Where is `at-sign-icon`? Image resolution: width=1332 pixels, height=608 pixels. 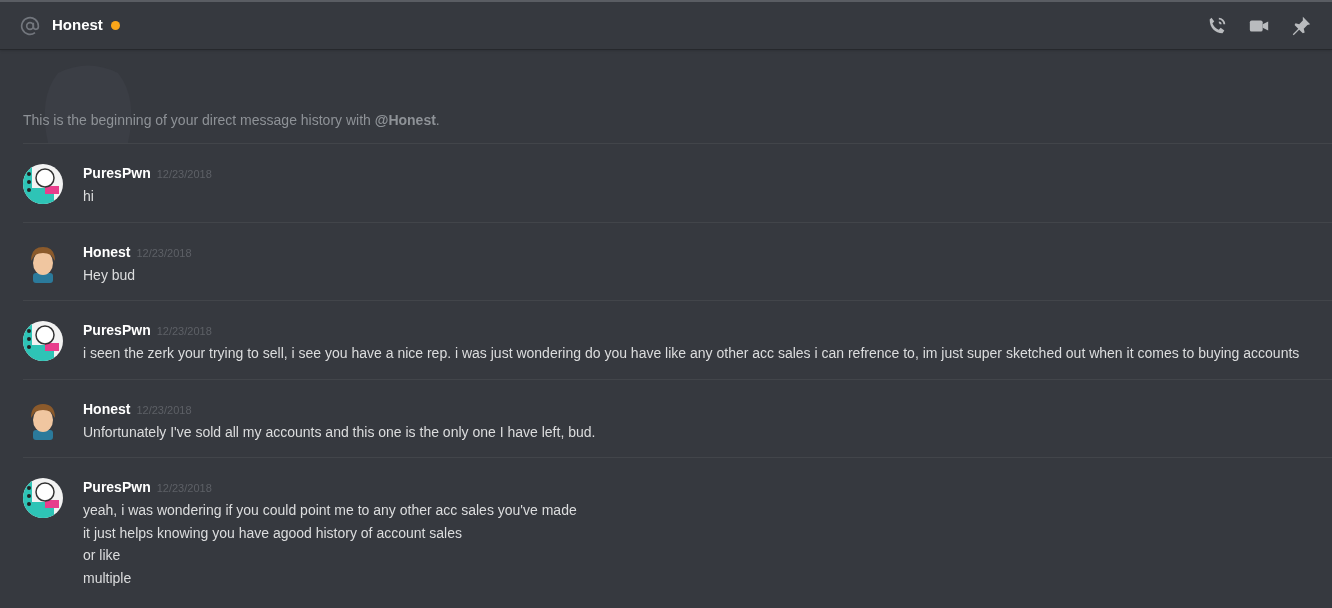 at-sign-icon is located at coordinates (30, 25).